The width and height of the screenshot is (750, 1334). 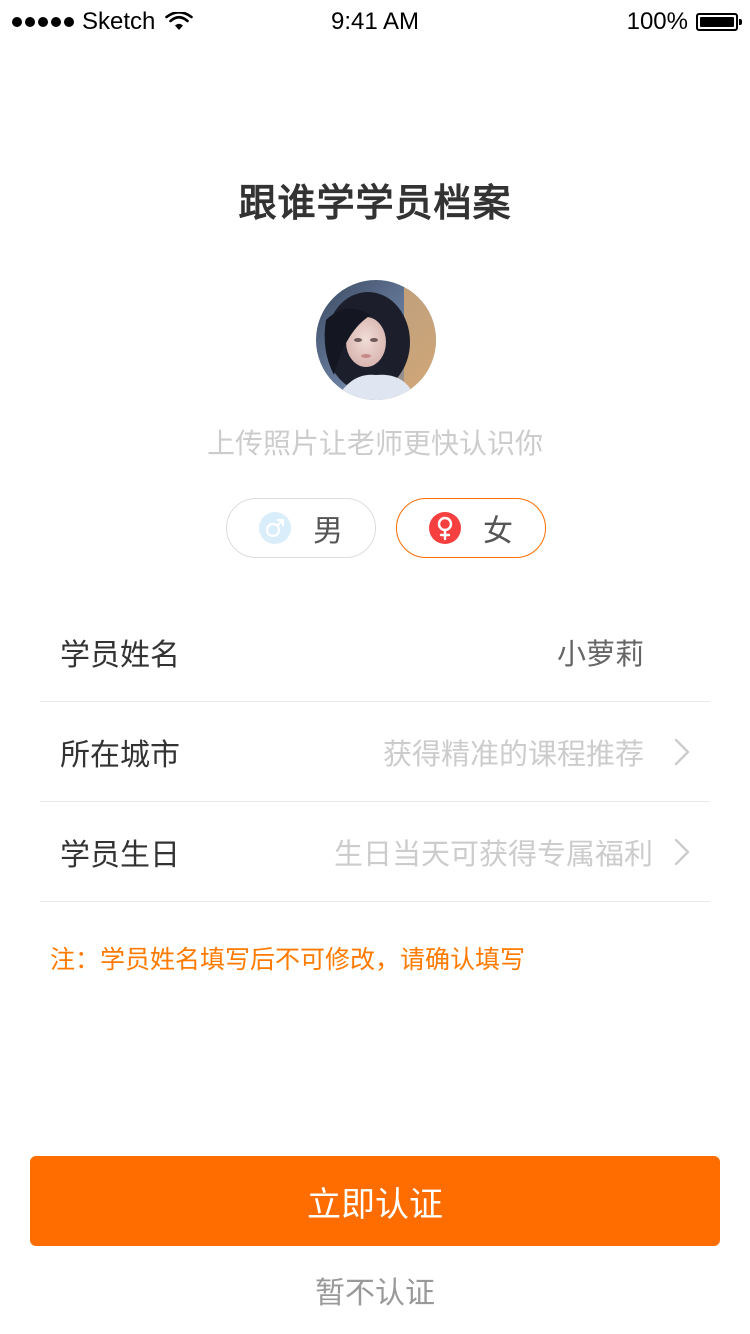 I want to click on avatar-photo, so click(x=376, y=340).